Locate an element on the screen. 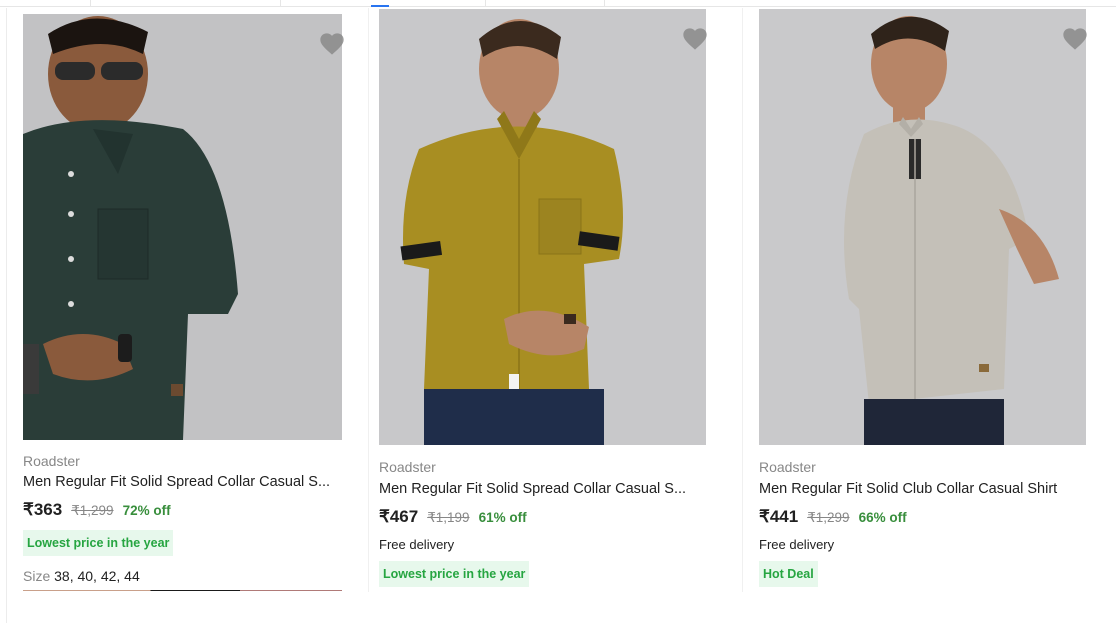  tab-strip-border is located at coordinates (558, 6).